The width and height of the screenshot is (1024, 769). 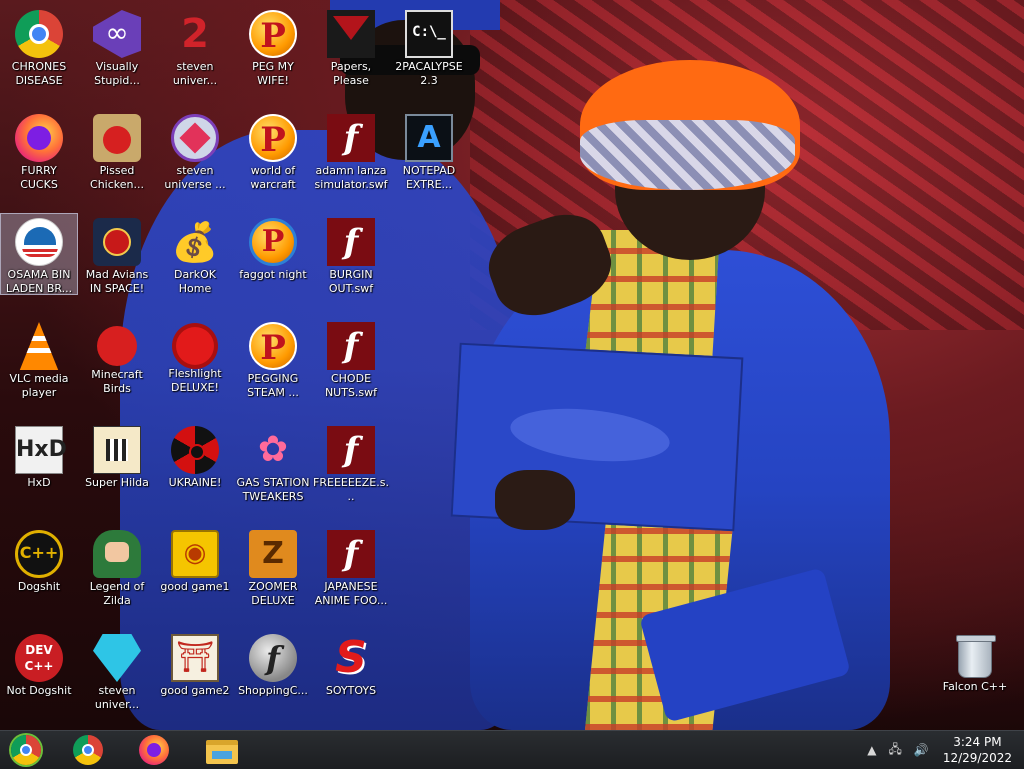 I want to click on system-tray: ▲ 🖧 🔊 3:24 PM 12/29/2022, so click(x=942, y=750).